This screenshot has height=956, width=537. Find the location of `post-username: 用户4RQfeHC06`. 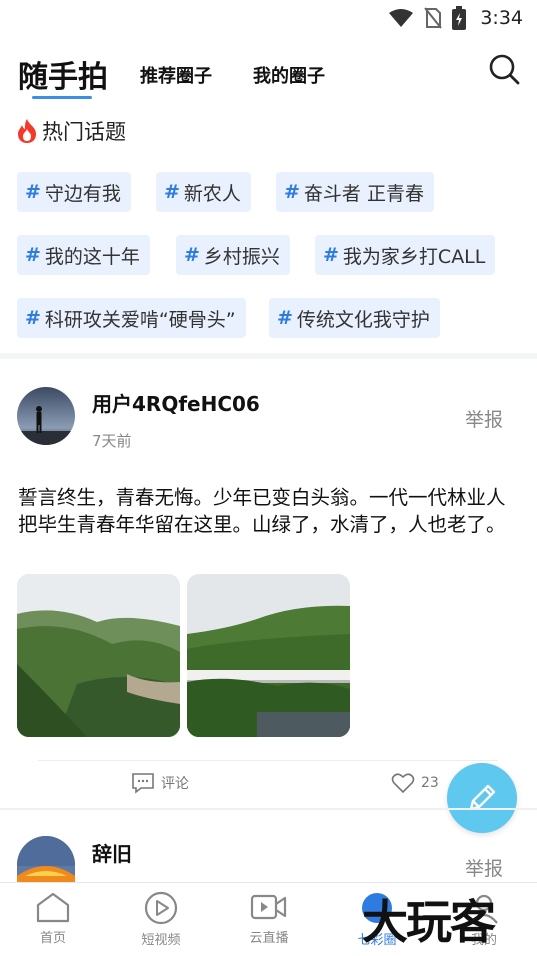

post-username: 用户4RQfeHC06 is located at coordinates (176, 402).